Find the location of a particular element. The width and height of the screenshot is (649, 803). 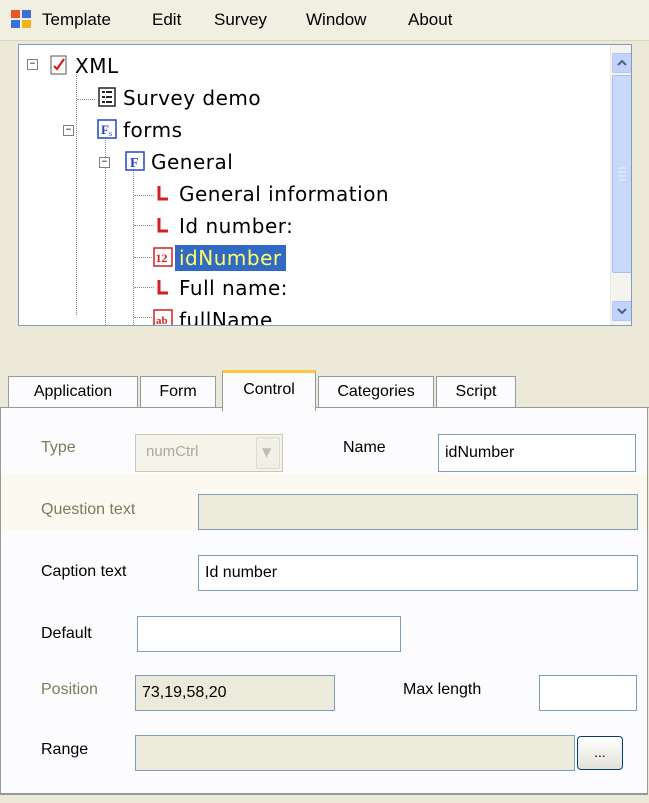

default-label: Default is located at coordinates (66, 633).